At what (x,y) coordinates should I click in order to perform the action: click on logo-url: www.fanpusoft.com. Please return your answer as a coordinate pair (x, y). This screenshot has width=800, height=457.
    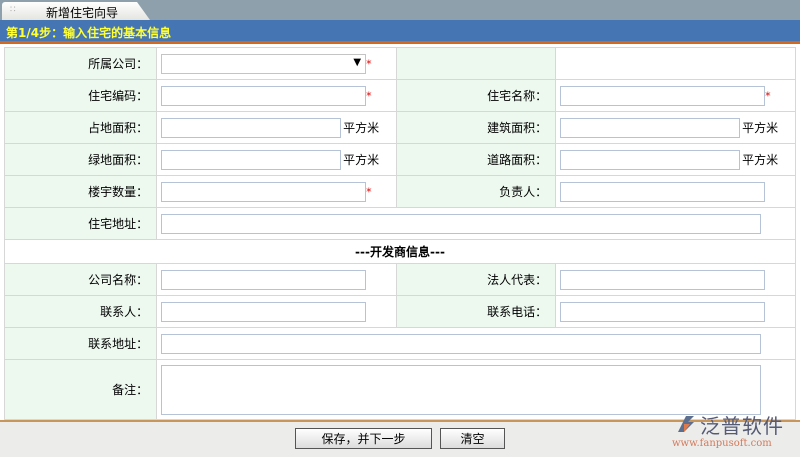
    Looking at the image, I should click on (722, 443).